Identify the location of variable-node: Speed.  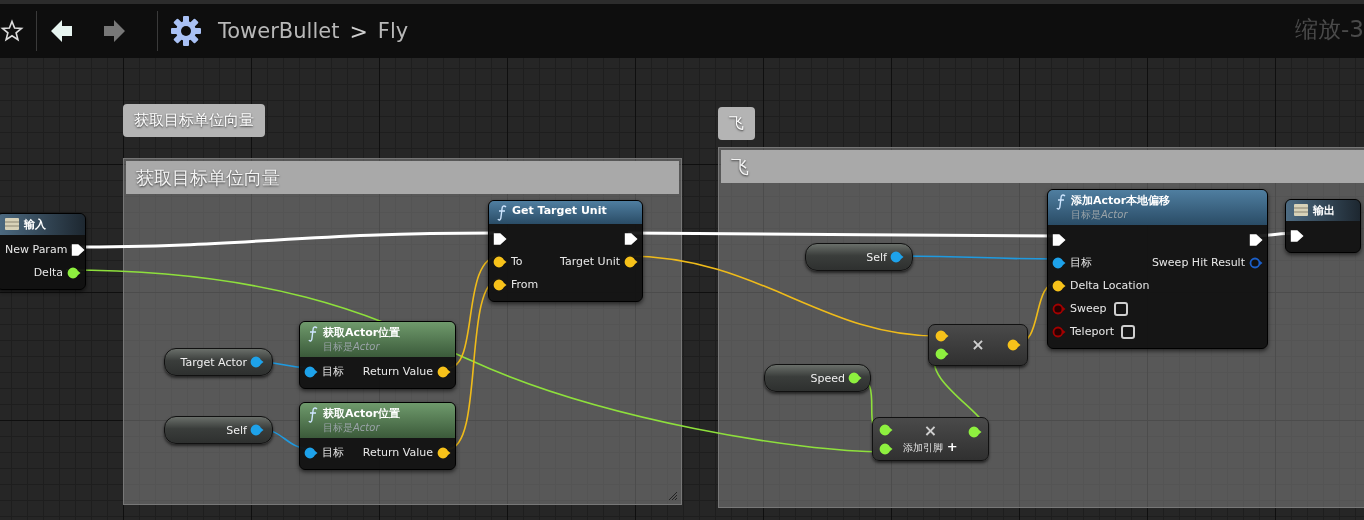
(817, 378).